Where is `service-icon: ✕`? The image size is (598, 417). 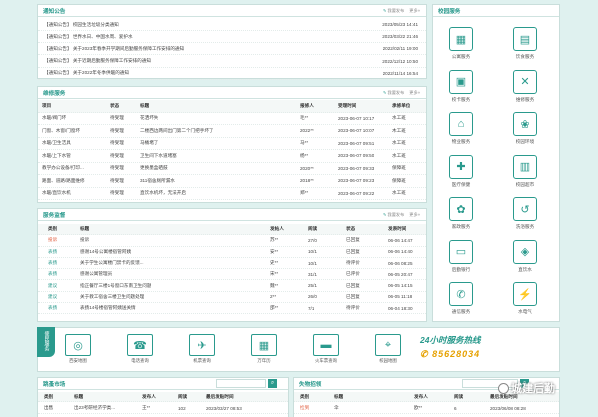 service-icon: ✕ is located at coordinates (525, 81).